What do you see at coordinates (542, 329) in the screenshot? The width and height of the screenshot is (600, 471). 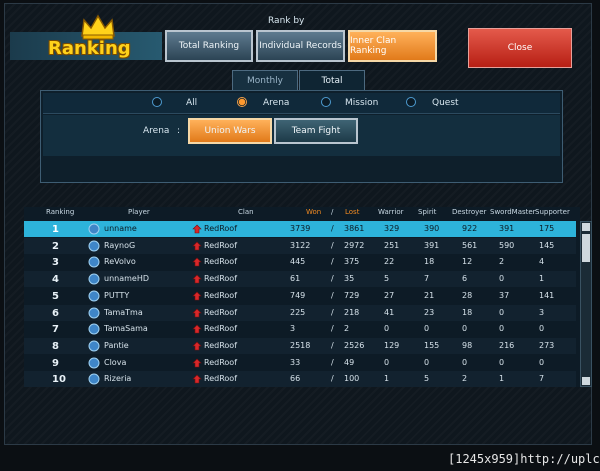 I see `supporter-cell: 0` at bounding box center [542, 329].